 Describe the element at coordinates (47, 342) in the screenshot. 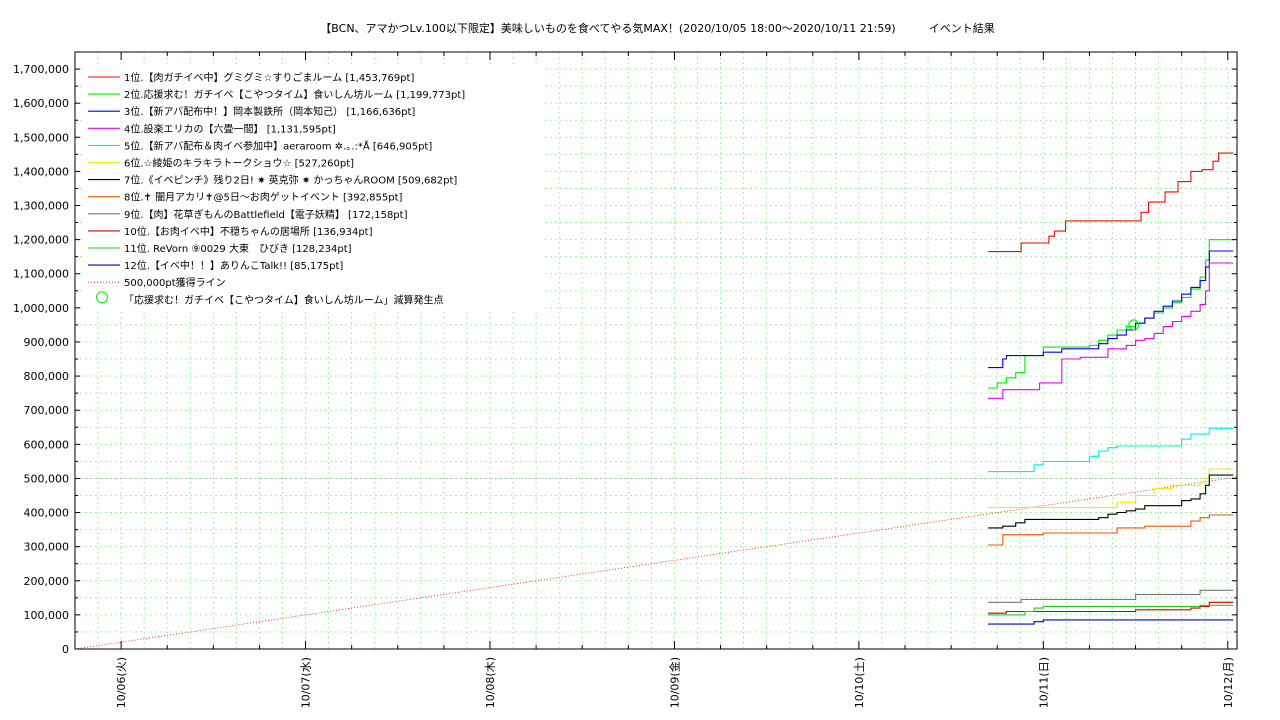

I see `y-tick-label: 900,000` at that location.